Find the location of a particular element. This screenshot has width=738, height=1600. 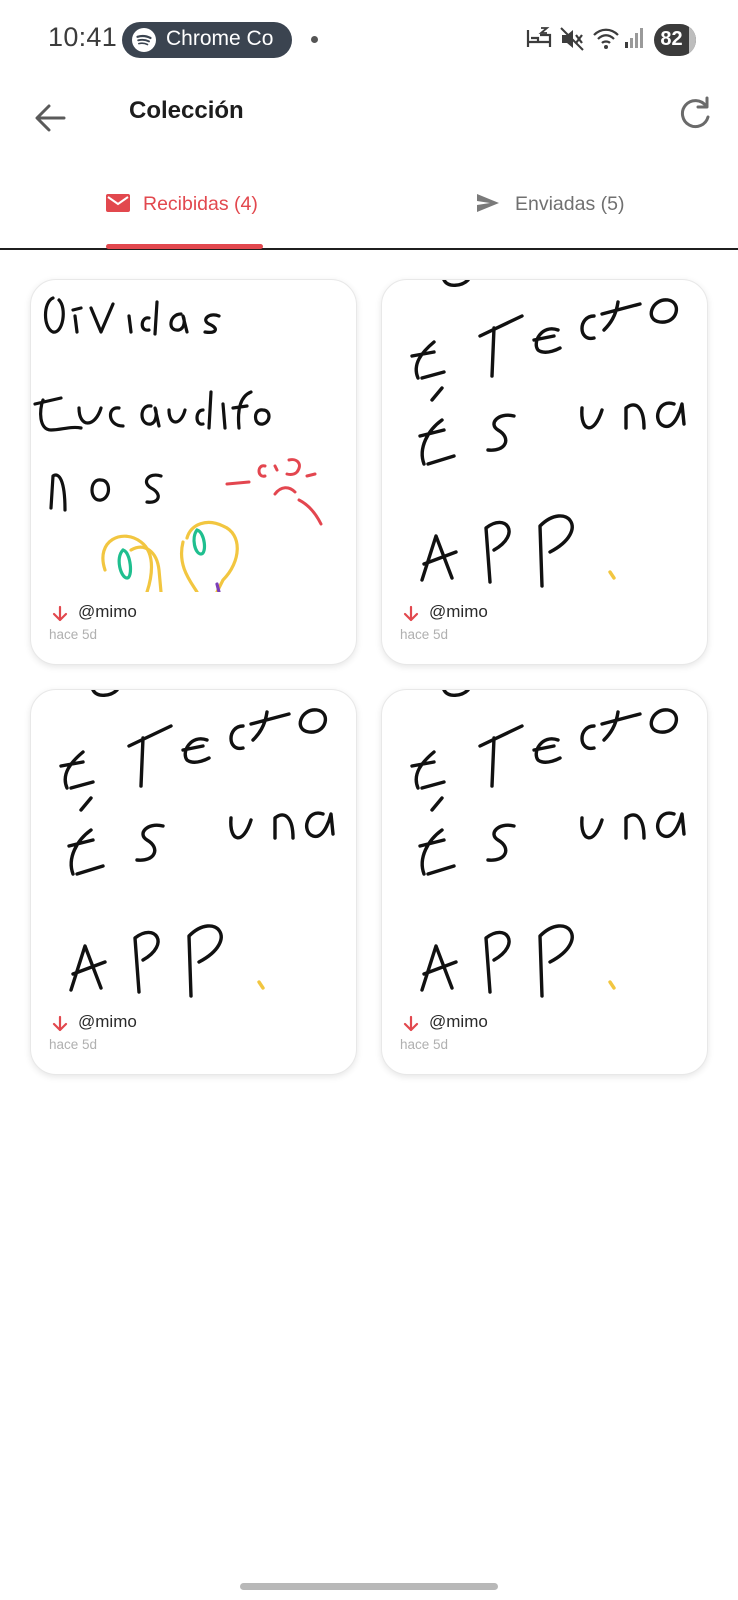

media-pill: Chrome Co is located at coordinates (207, 40).